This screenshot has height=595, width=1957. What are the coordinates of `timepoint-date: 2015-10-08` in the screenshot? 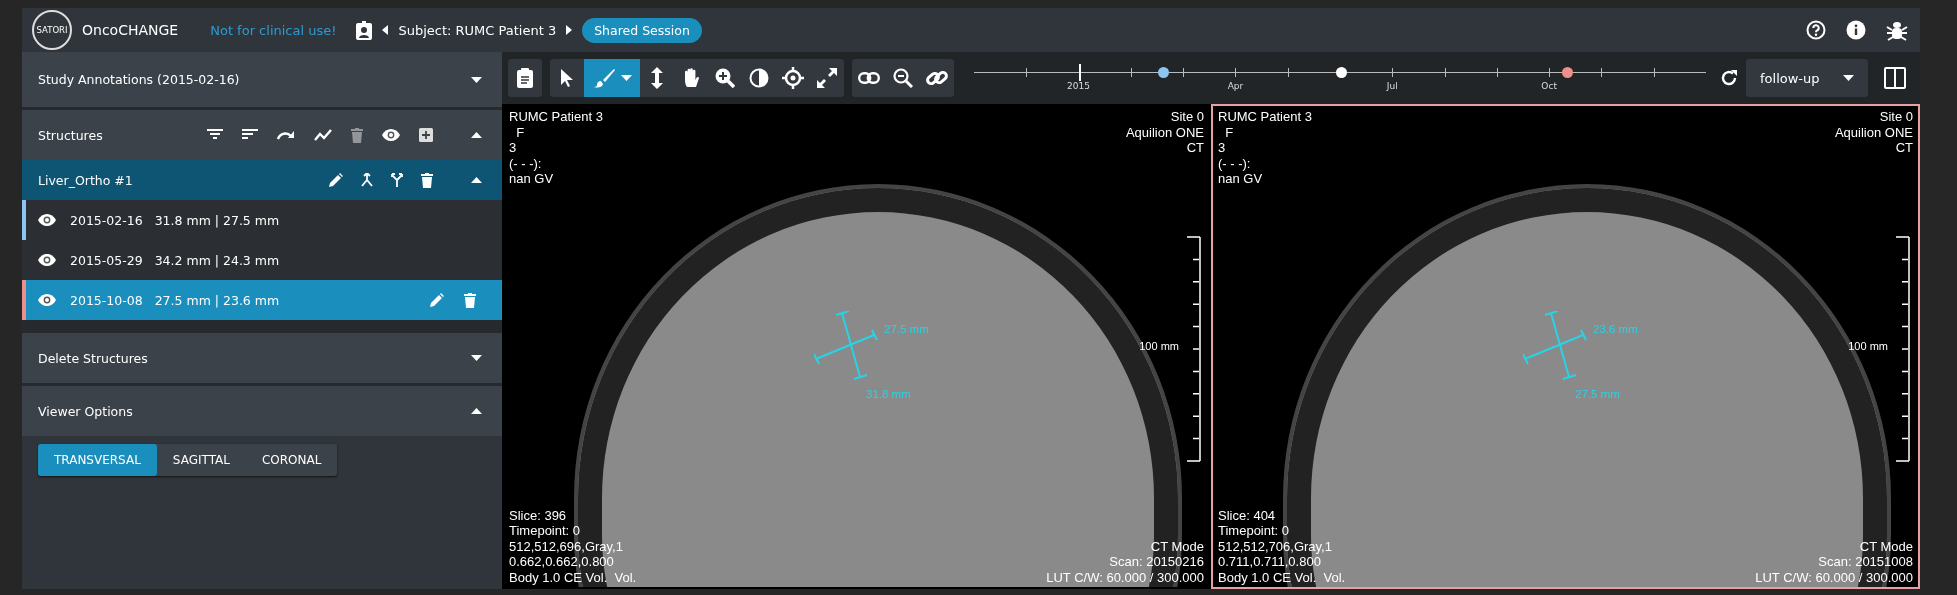 It's located at (106, 300).